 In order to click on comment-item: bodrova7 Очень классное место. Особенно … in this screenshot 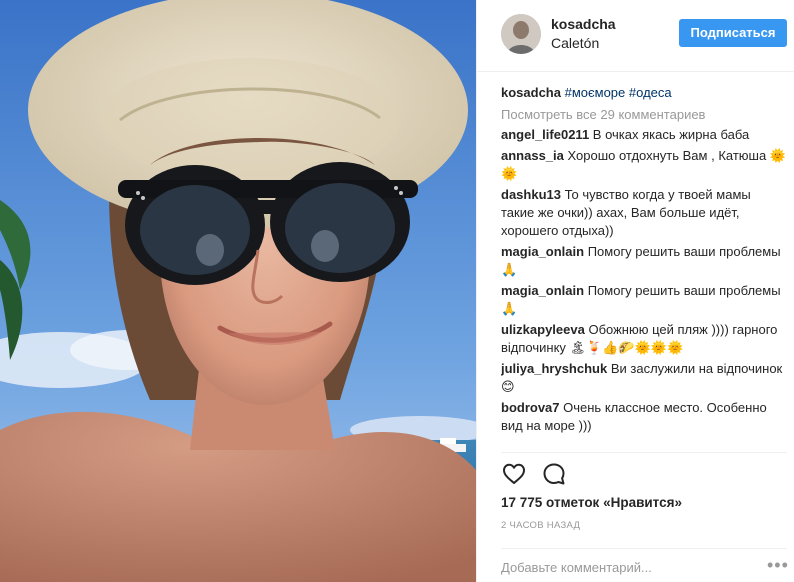, I will do `click(644, 417)`.